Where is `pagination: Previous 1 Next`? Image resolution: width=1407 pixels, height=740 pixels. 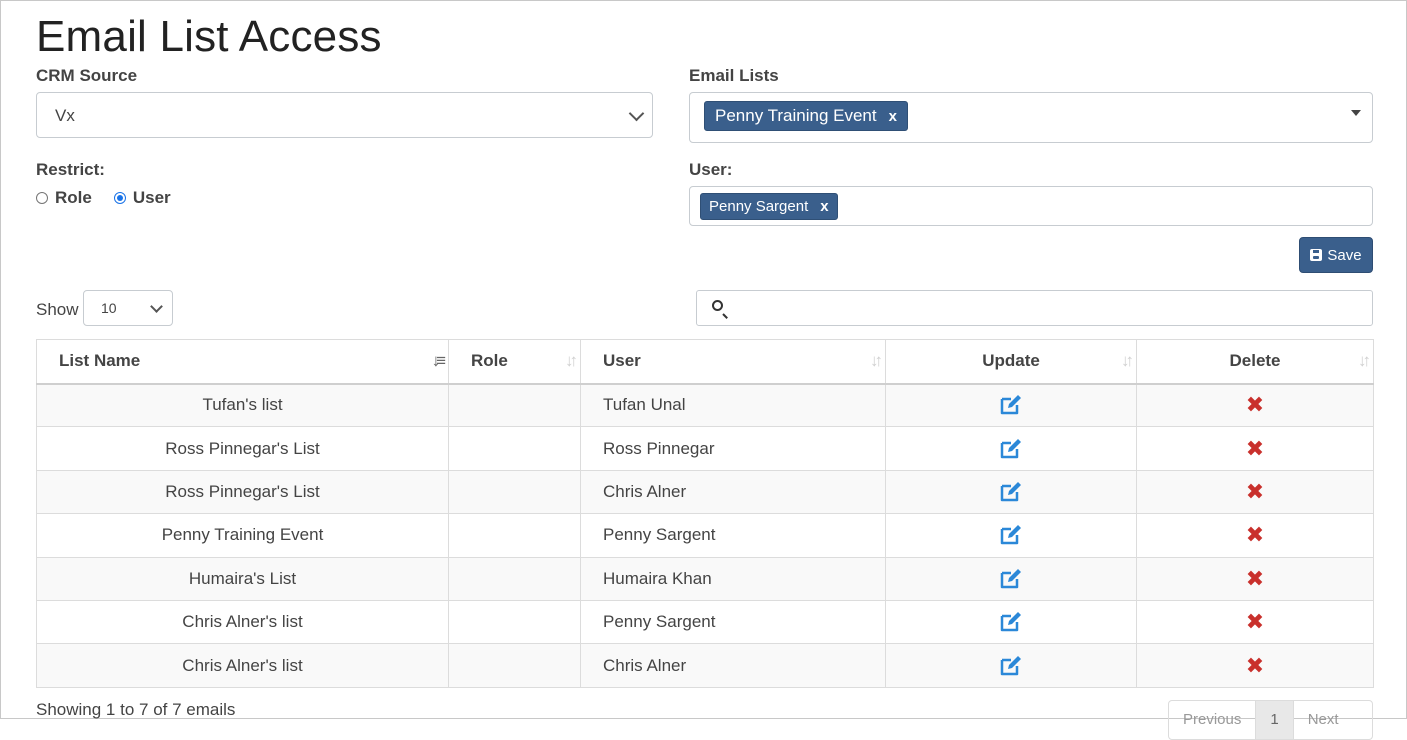 pagination: Previous 1 Next is located at coordinates (1270, 720).